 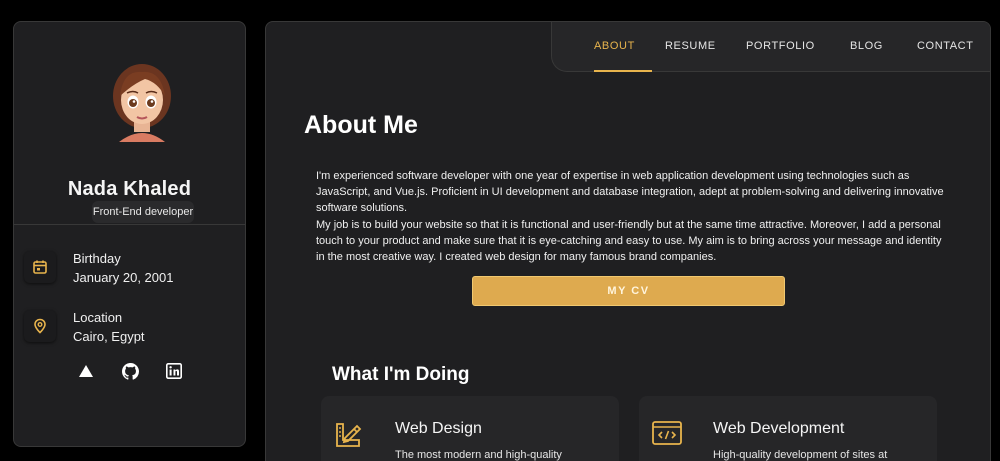 I want to click on nav-resume: RESUME, so click(x=690, y=46).